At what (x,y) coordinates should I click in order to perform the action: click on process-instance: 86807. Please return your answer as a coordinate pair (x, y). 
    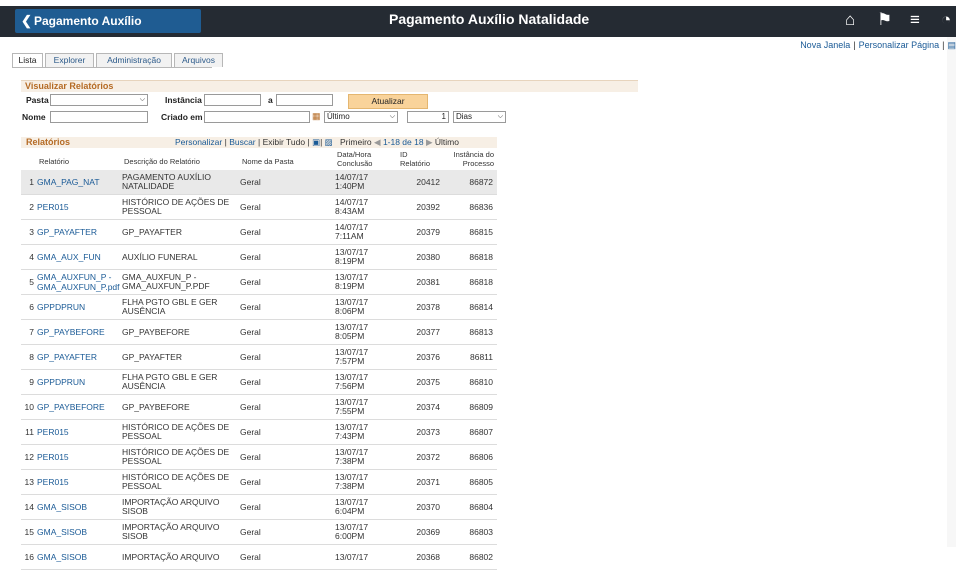
    Looking at the image, I should click on (471, 432).